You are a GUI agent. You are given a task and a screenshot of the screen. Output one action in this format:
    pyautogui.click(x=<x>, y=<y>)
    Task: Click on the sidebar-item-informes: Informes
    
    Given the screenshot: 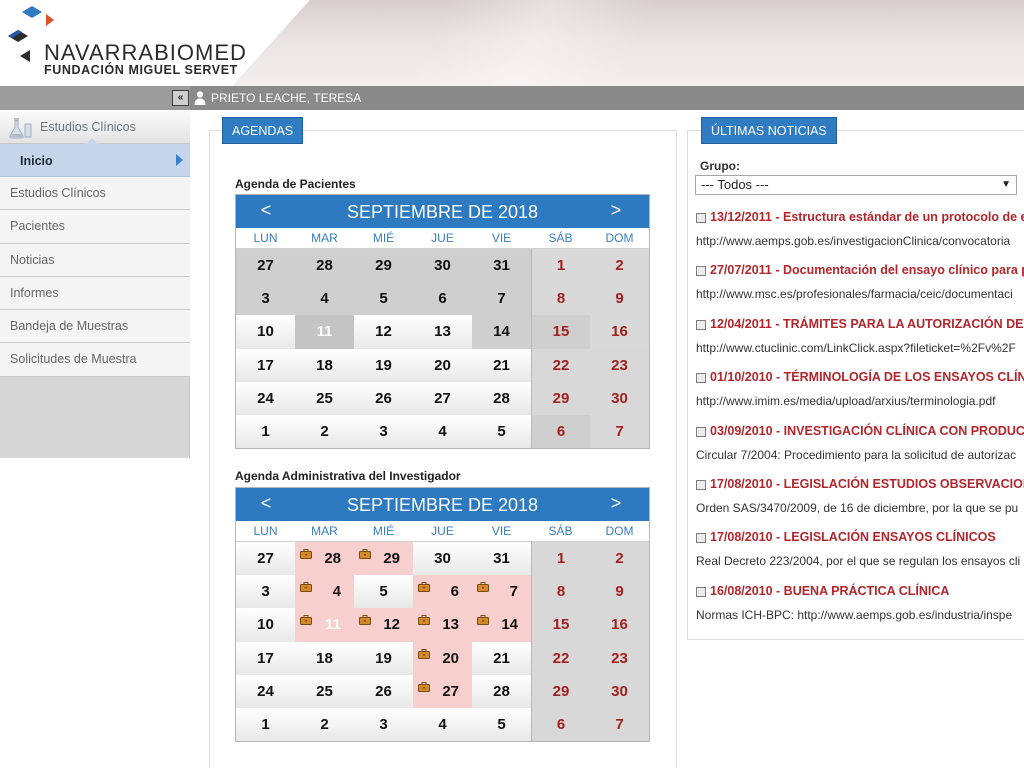 What is the action you would take?
    pyautogui.click(x=95, y=293)
    